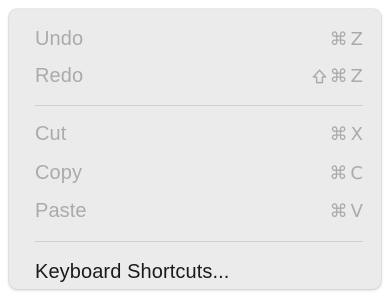 This screenshot has height=293, width=390. Describe the element at coordinates (59, 75) in the screenshot. I see `menu-item-label: Redo` at that location.